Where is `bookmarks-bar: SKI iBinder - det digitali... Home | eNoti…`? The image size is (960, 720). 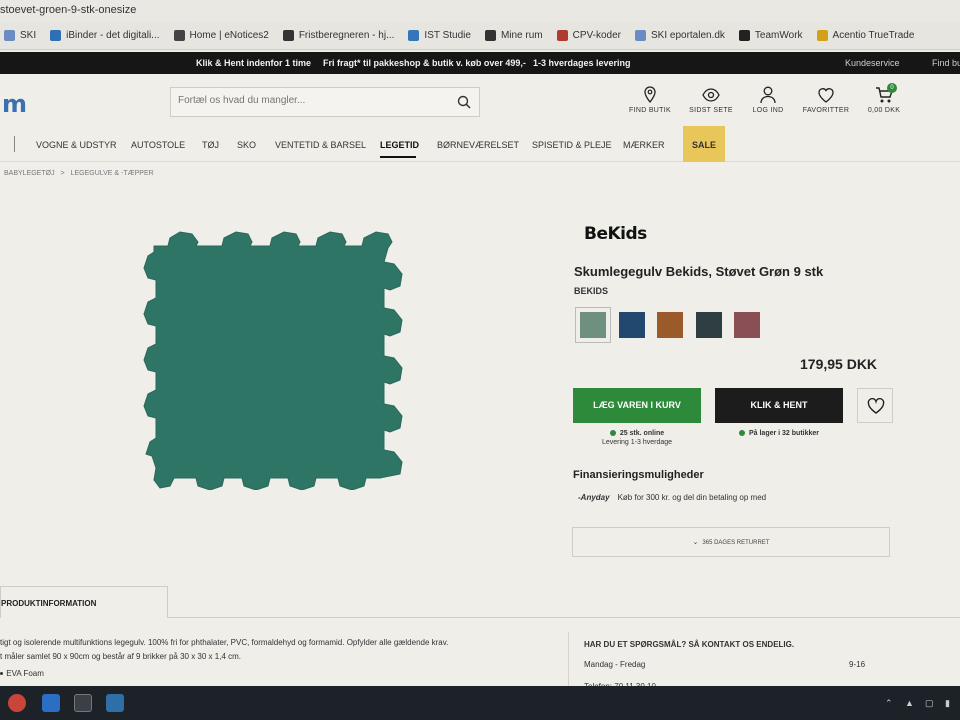
bookmarks-bar: SKI iBinder - det digitali... Home | eNoti… is located at coordinates (480, 36).